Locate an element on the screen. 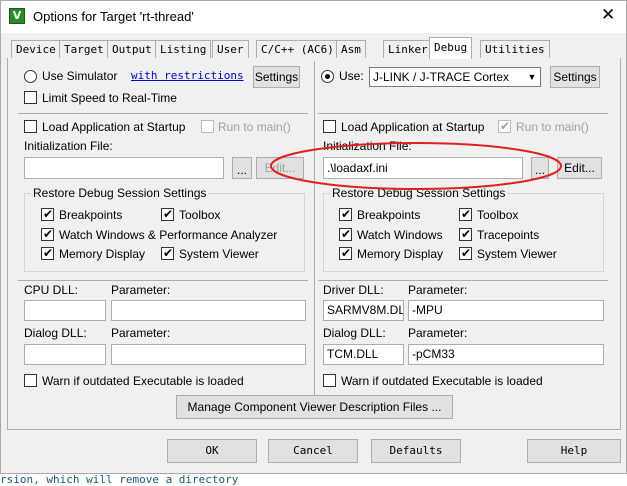 The image size is (627, 486). right-warn-outdated-checkbox is located at coordinates (329, 380).